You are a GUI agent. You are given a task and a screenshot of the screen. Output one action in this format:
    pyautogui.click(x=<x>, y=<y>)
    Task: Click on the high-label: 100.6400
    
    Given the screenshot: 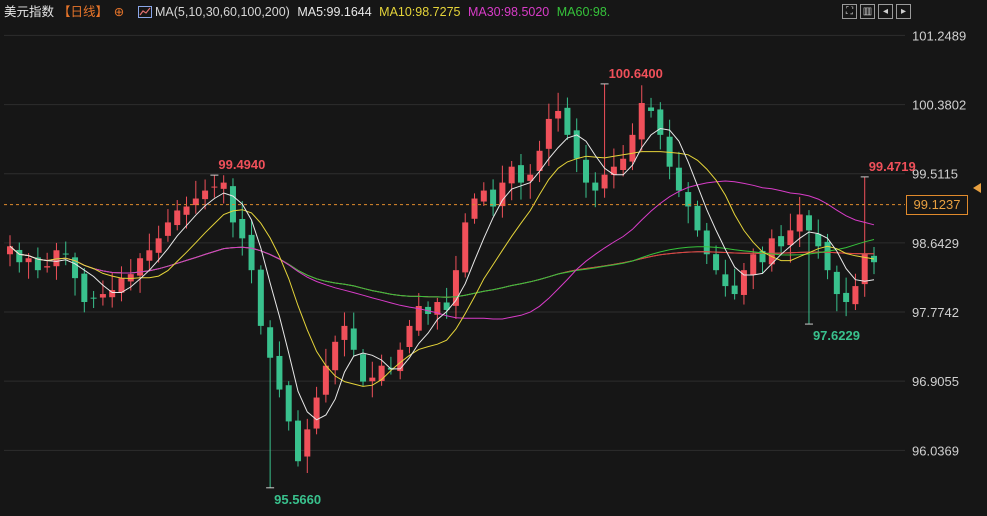 What is the action you would take?
    pyautogui.click(x=636, y=73)
    